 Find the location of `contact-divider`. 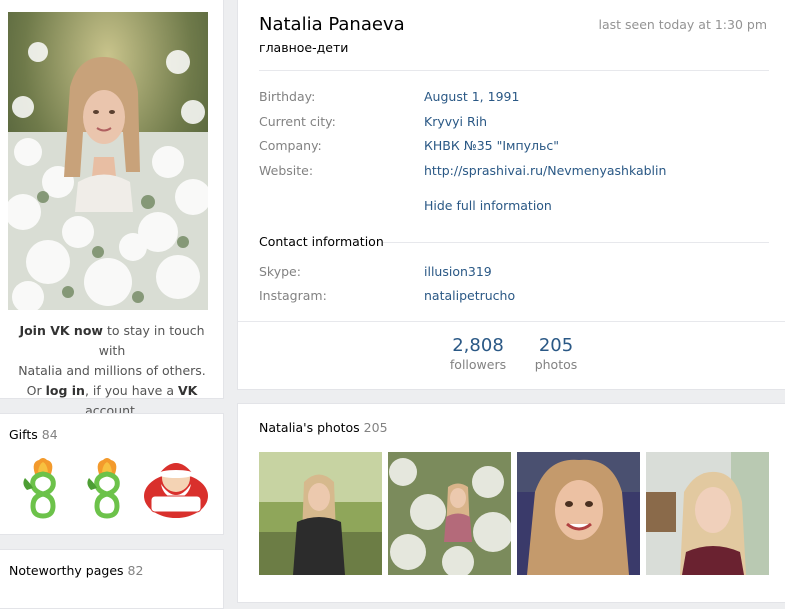

contact-divider is located at coordinates (576, 242).